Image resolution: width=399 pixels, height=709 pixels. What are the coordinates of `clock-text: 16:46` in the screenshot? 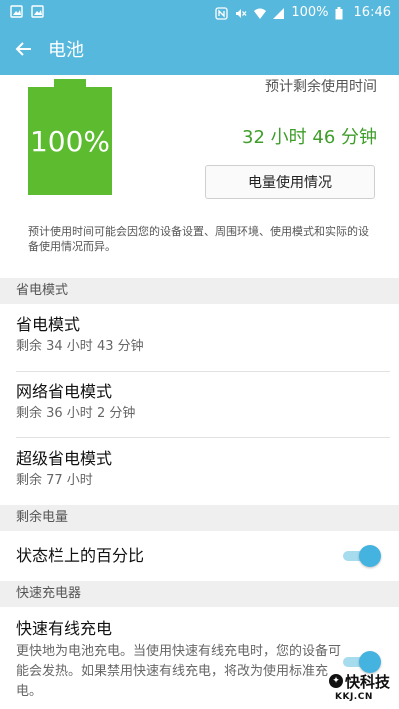 It's located at (372, 12).